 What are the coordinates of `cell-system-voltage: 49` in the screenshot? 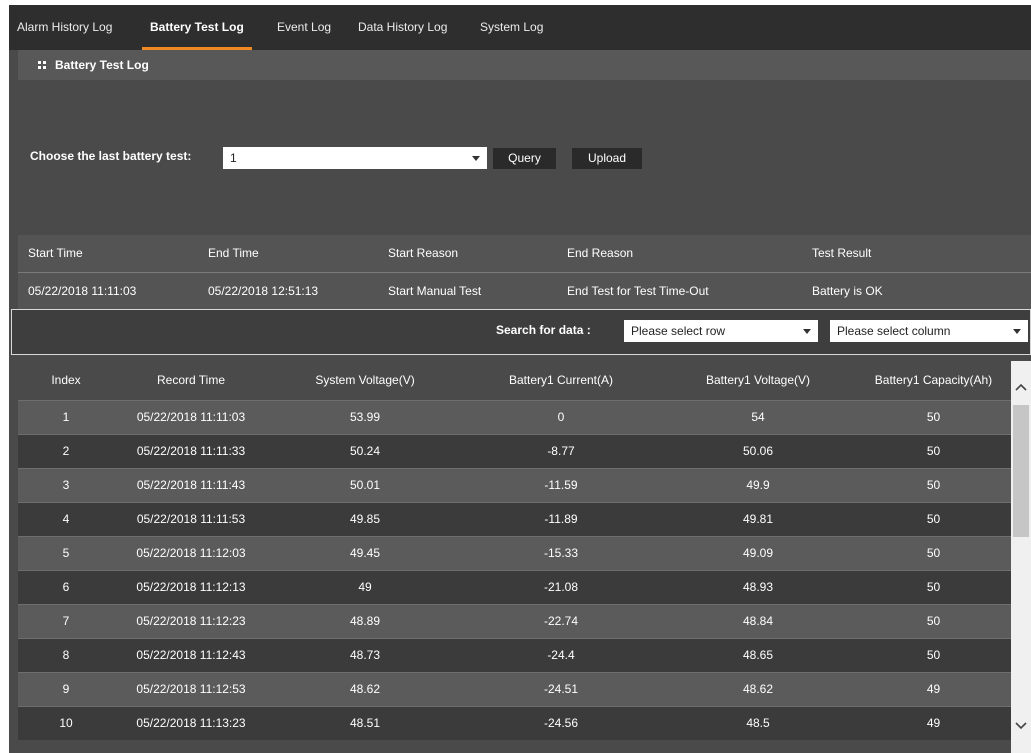 It's located at (365, 587).